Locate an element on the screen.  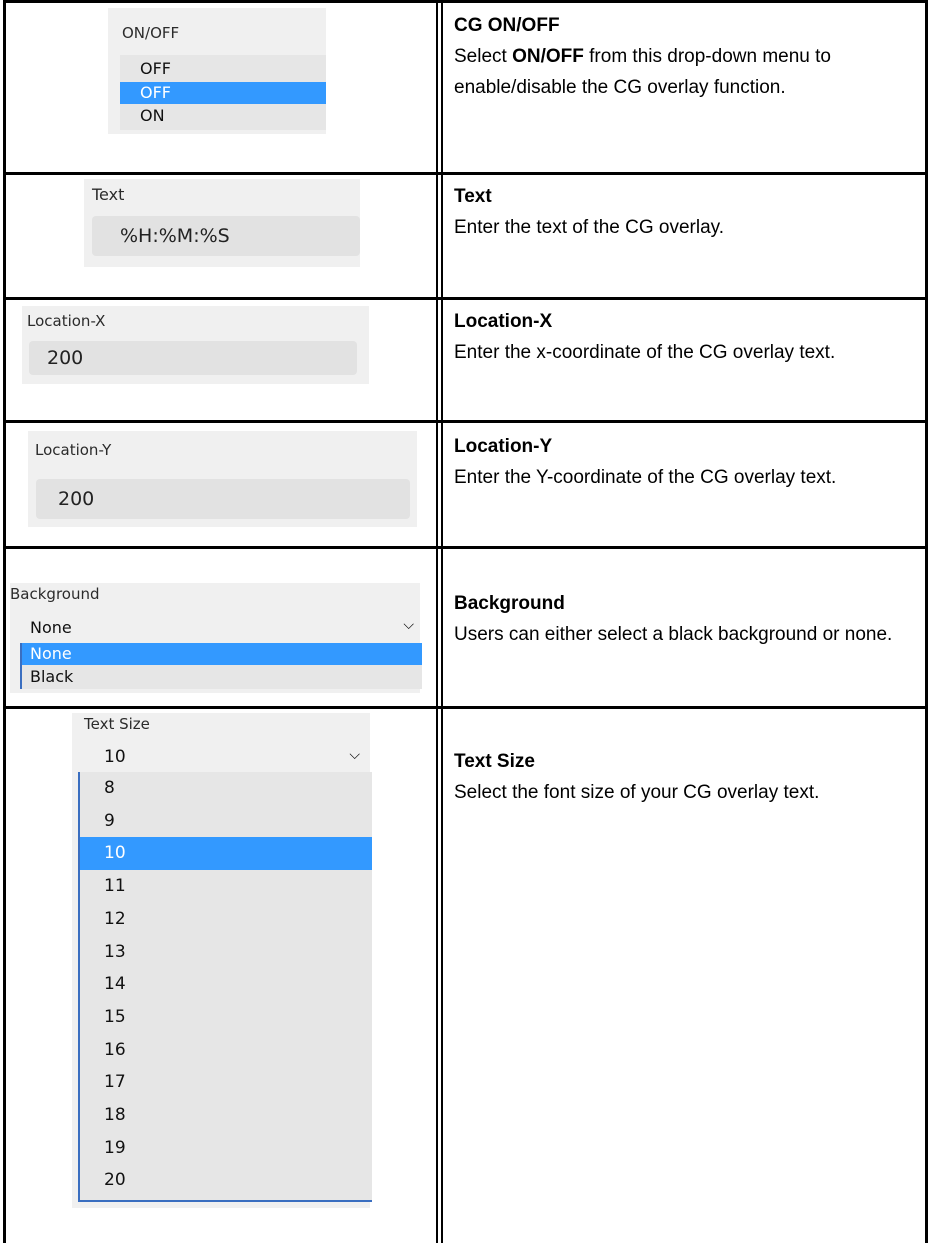
desc-text: Select is located at coordinates (483, 56).